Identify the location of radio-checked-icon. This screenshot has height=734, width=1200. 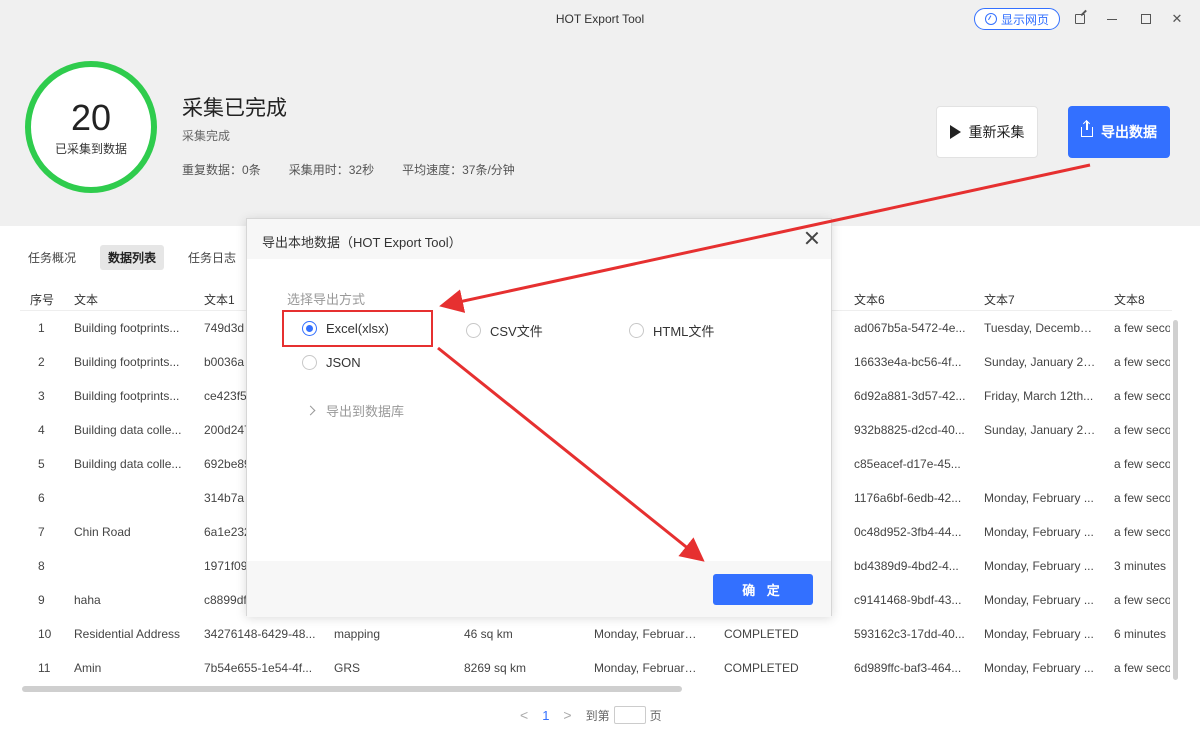
(309, 328).